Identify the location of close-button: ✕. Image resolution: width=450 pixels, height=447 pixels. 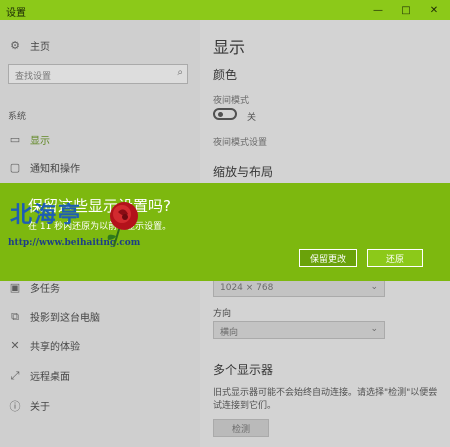
(434, 10).